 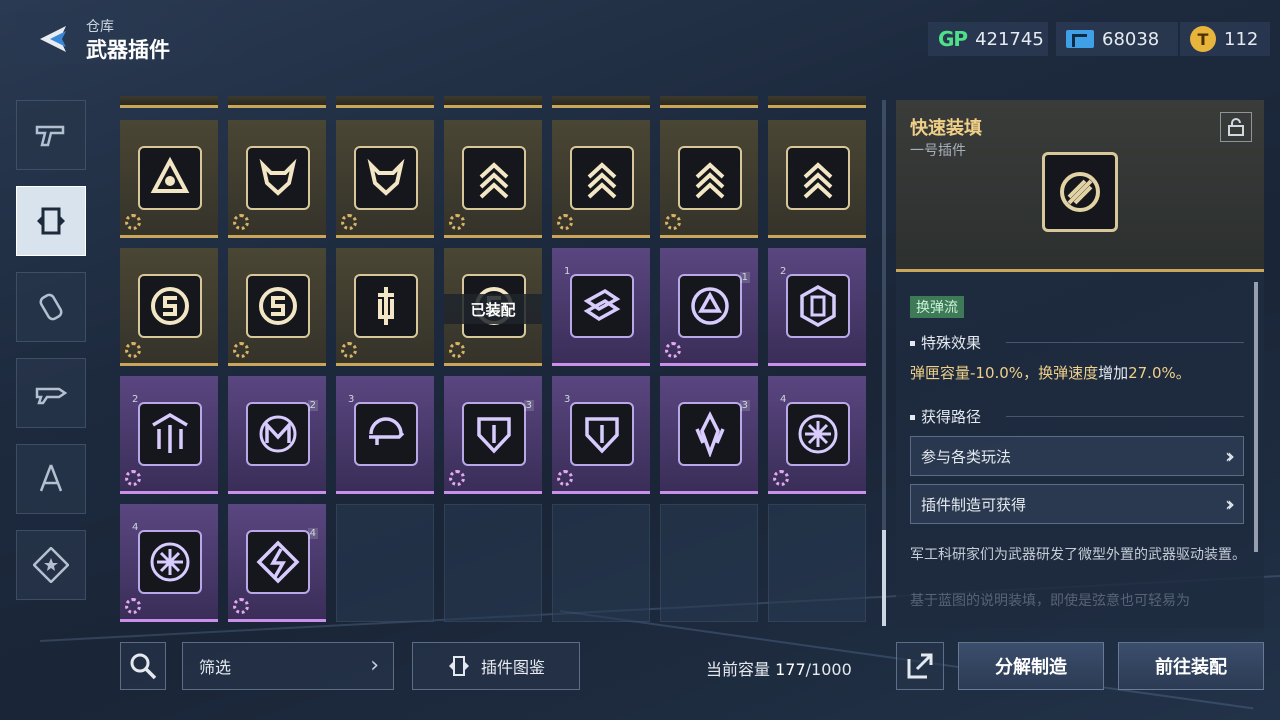 I want to click on capacity-max: /1000, so click(x=828, y=669).